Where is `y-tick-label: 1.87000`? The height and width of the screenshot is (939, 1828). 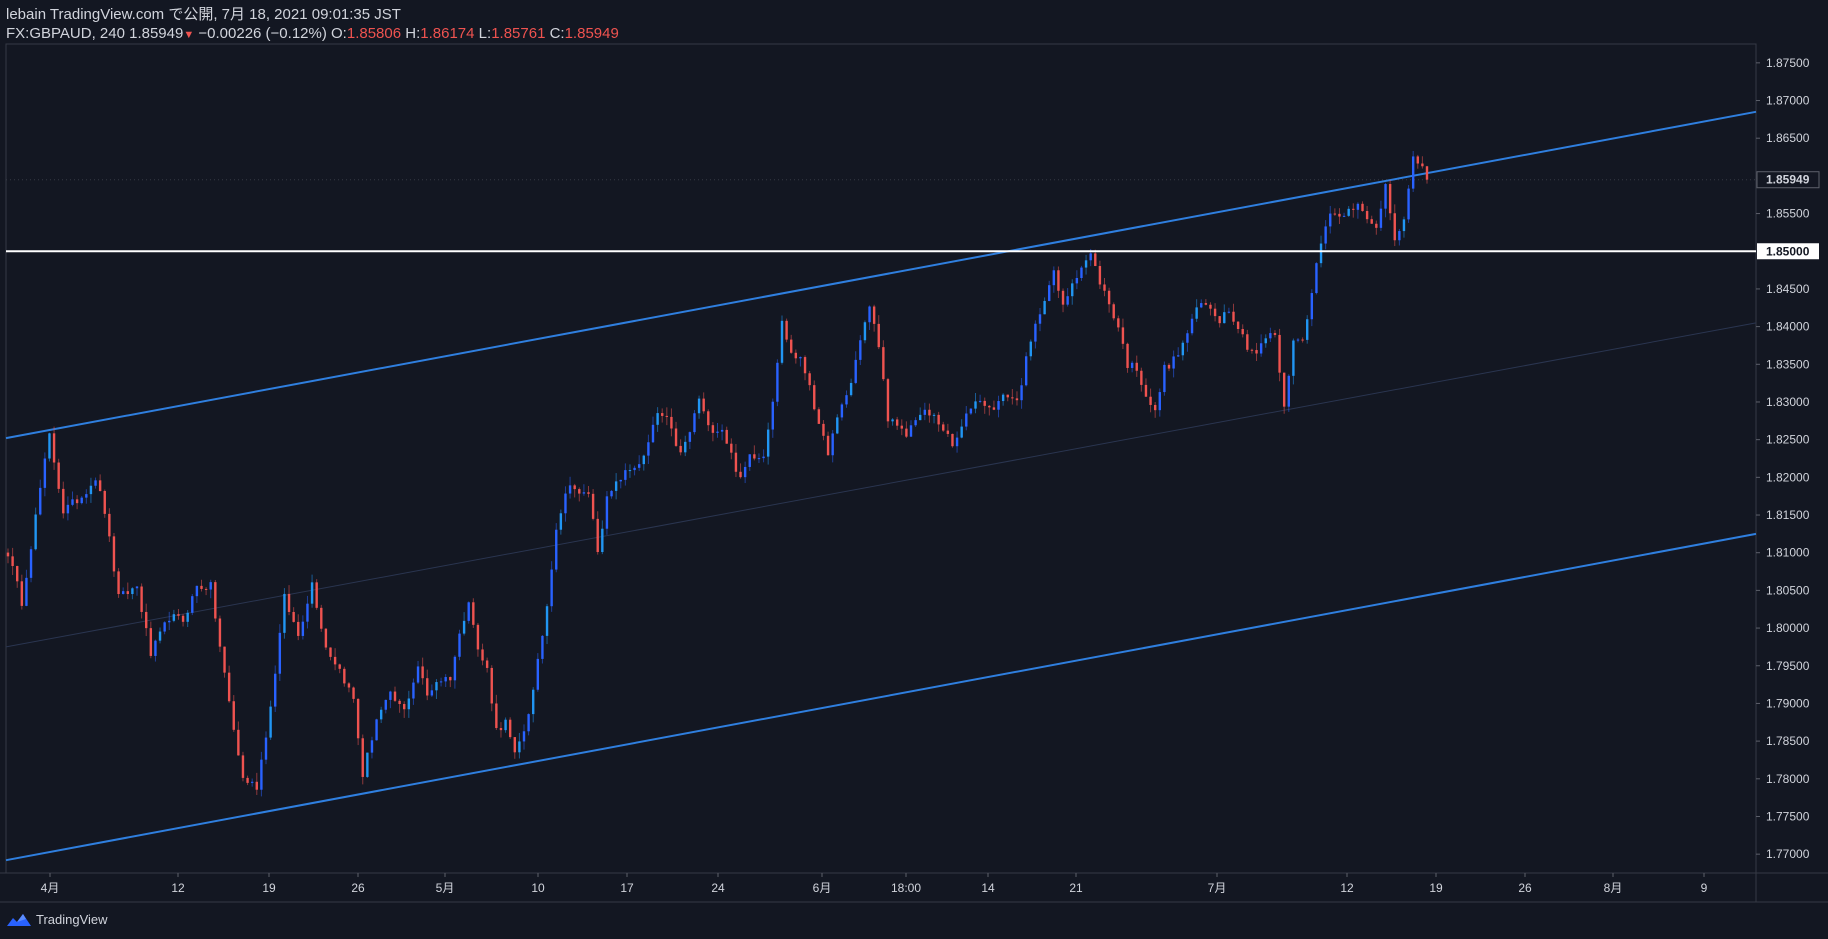 y-tick-label: 1.87000 is located at coordinates (1788, 101).